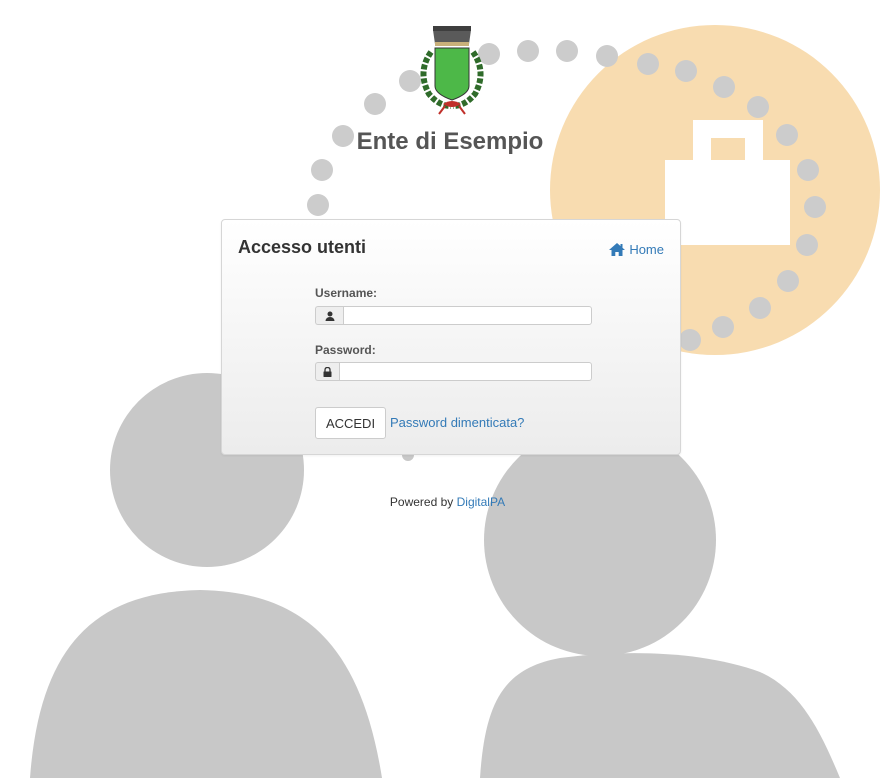 This screenshot has width=895, height=778. Describe the element at coordinates (350, 423) in the screenshot. I see `login-button: ACCEDI` at that location.